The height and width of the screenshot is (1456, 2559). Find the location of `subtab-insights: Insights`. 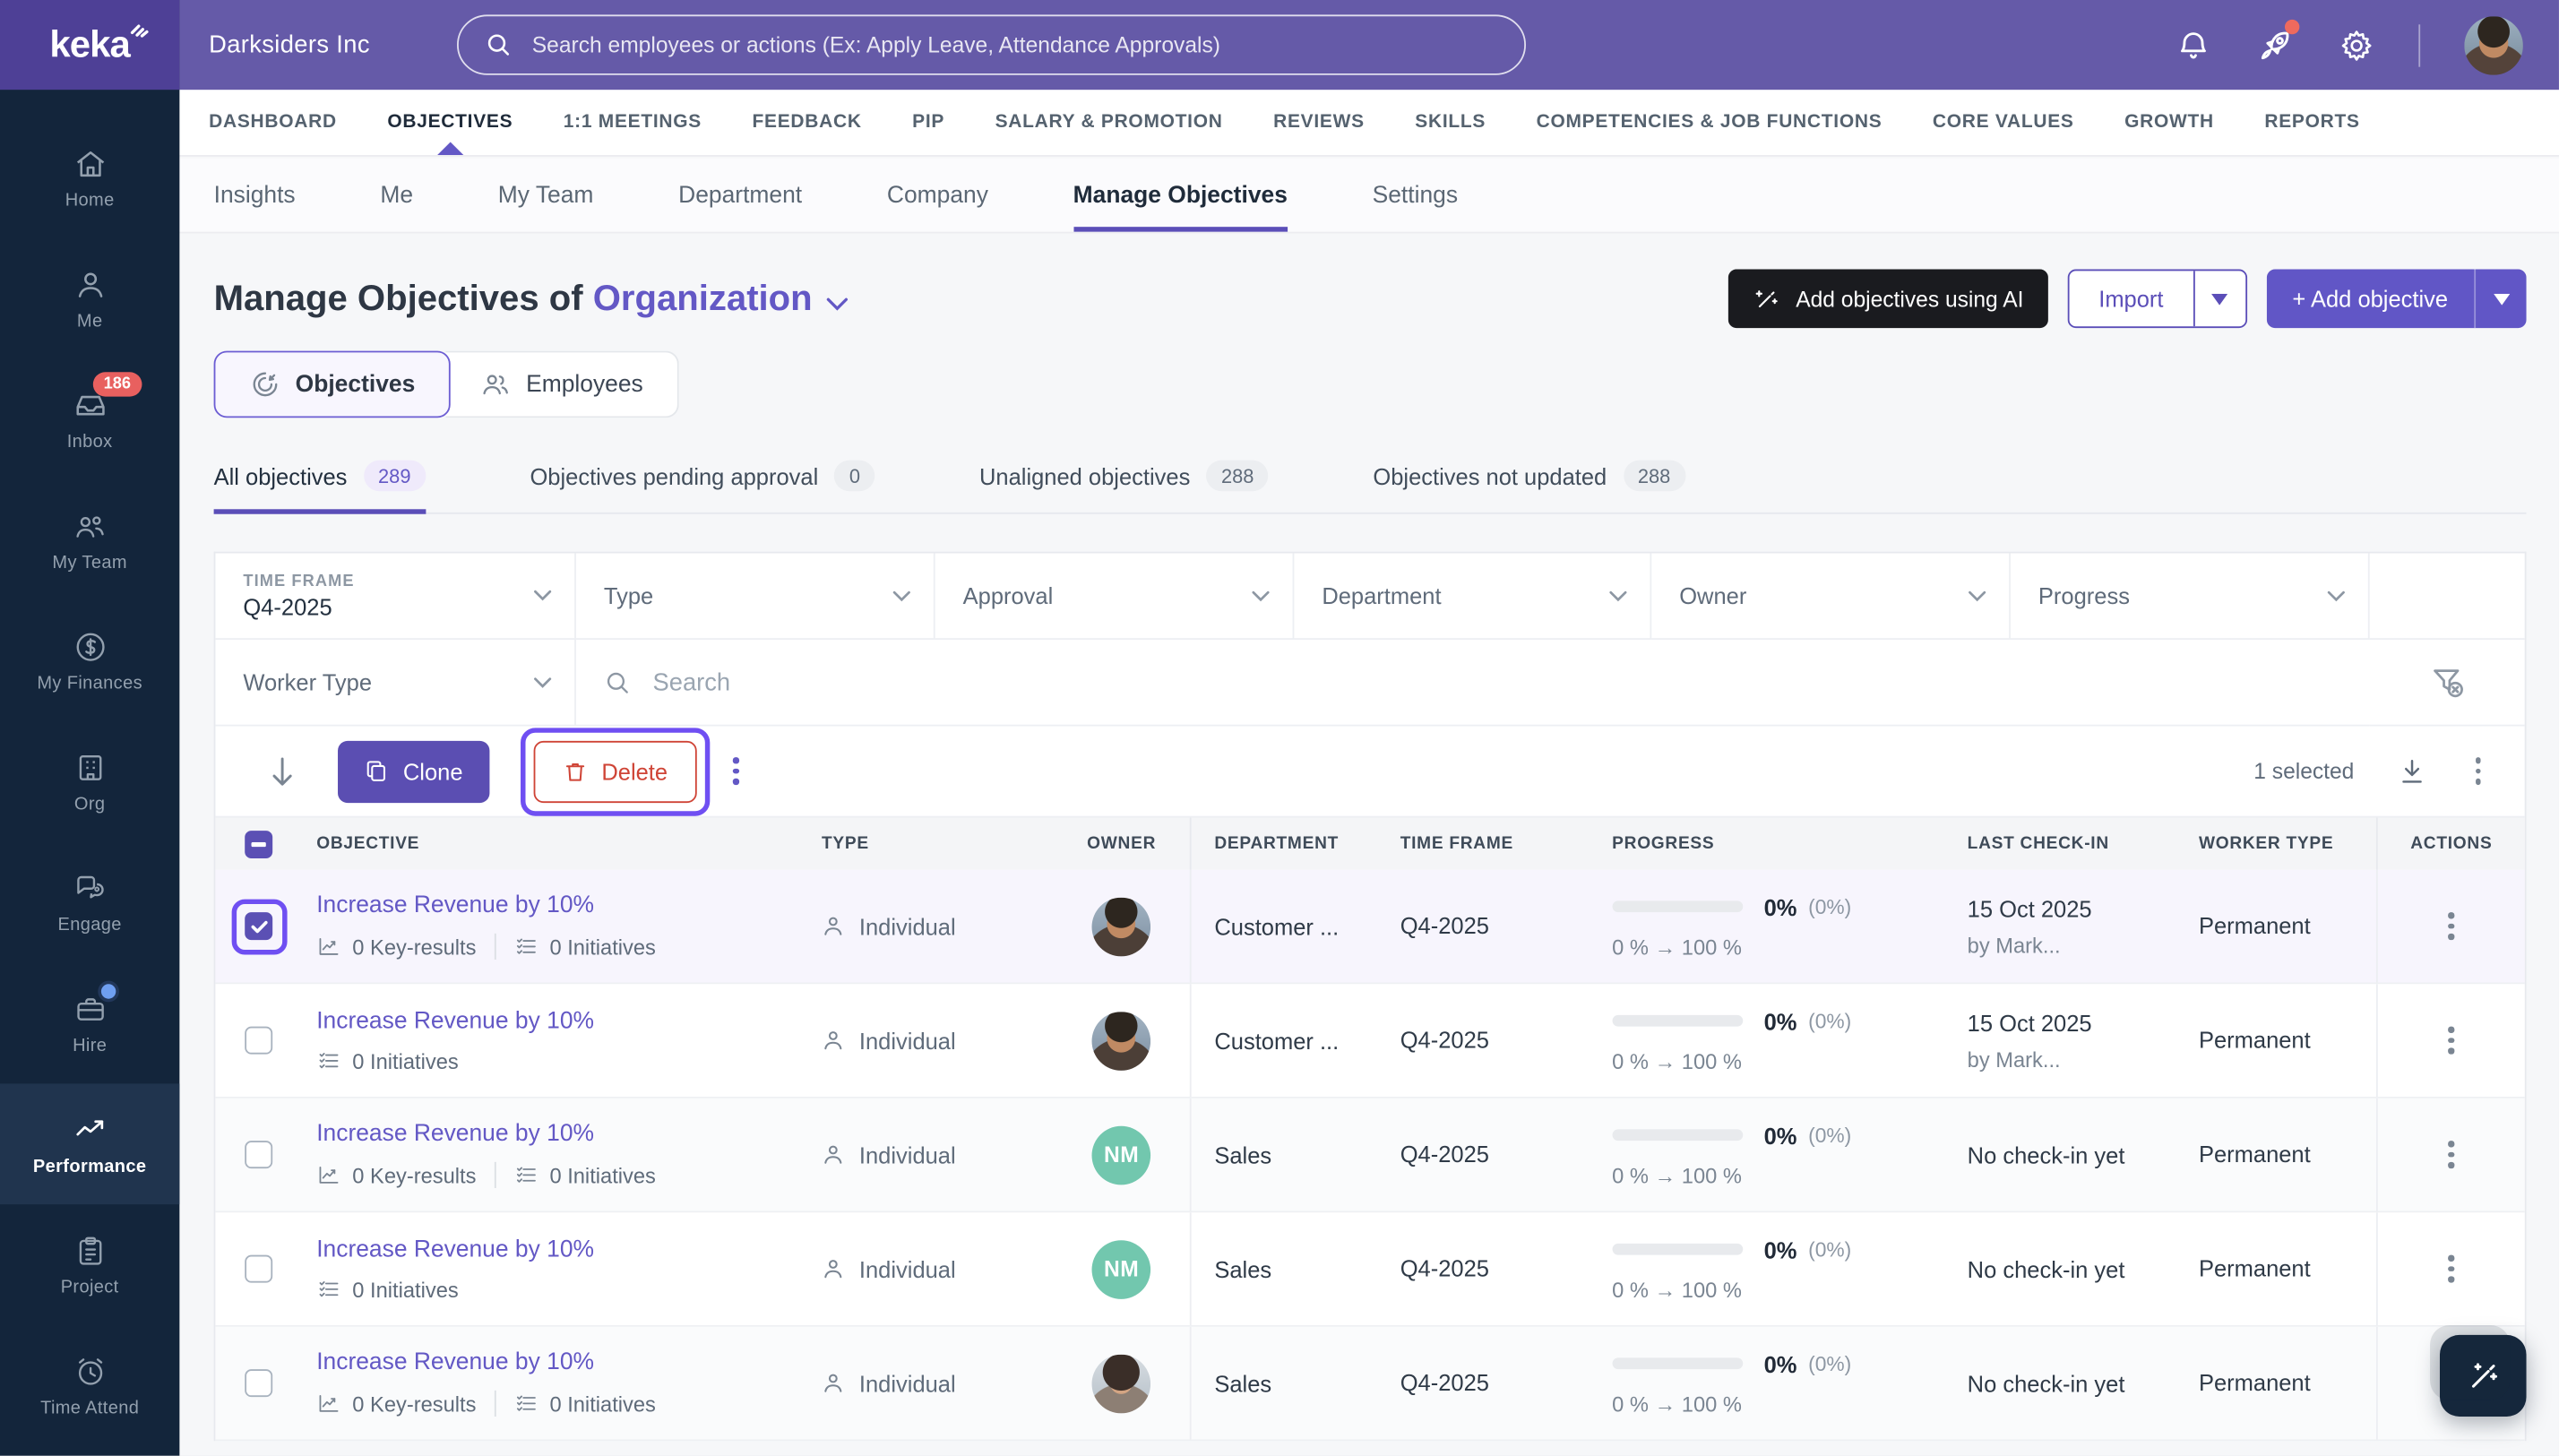

subtab-insights: Insights is located at coordinates (255, 196).